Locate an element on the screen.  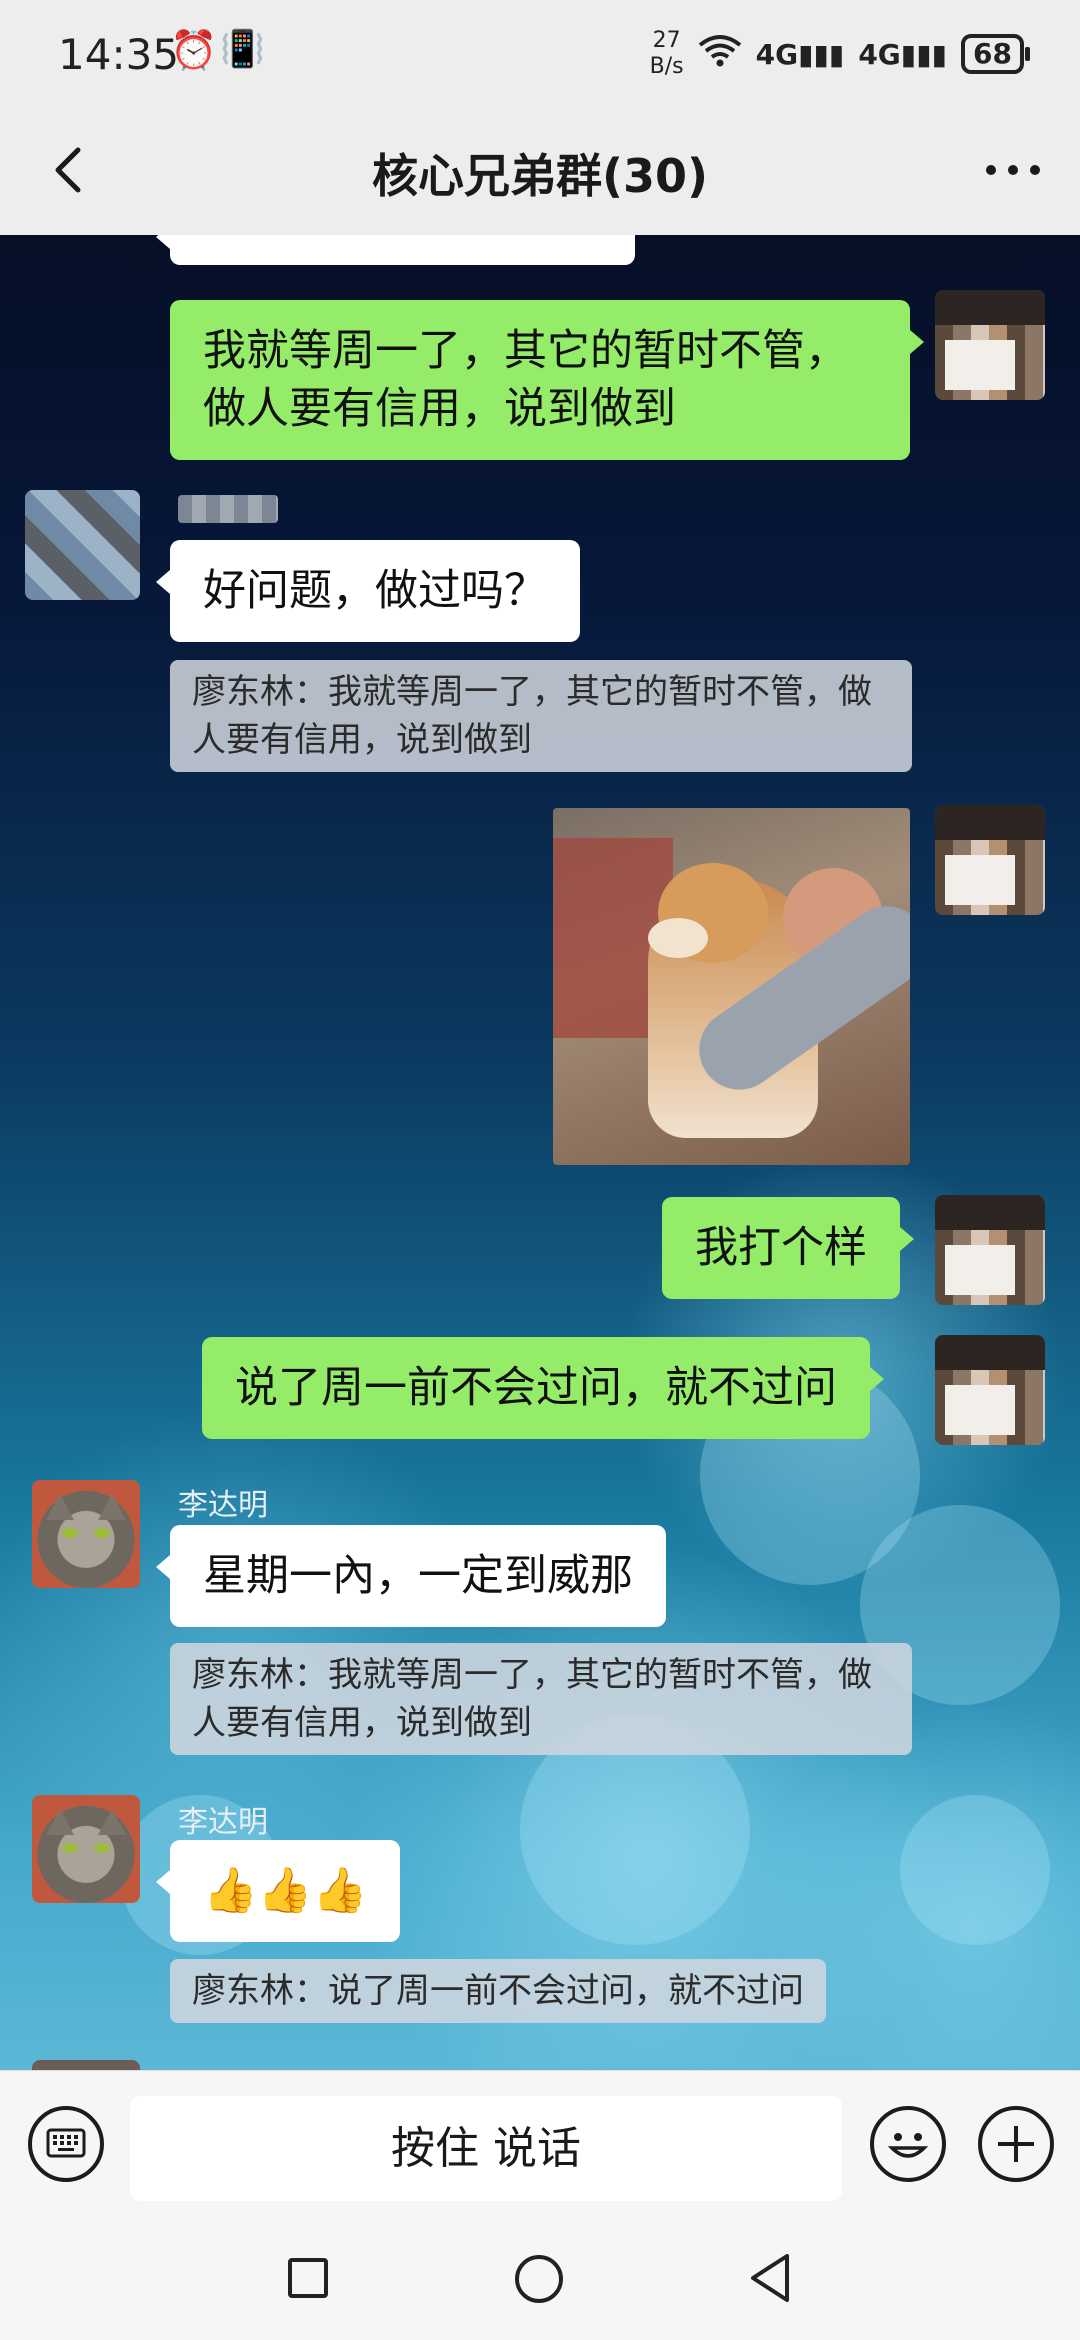
avatar-member is located at coordinates (82, 545).